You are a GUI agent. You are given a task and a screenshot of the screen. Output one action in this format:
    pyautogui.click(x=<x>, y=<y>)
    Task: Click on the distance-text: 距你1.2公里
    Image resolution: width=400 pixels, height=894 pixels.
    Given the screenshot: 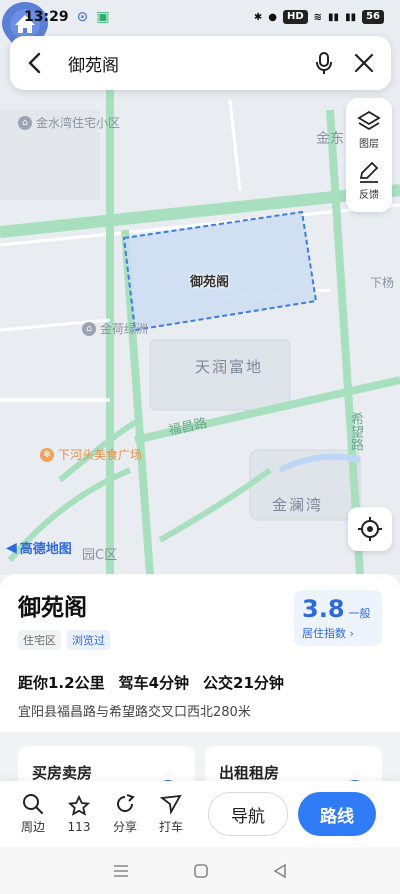 What is the action you would take?
    pyautogui.click(x=61, y=683)
    